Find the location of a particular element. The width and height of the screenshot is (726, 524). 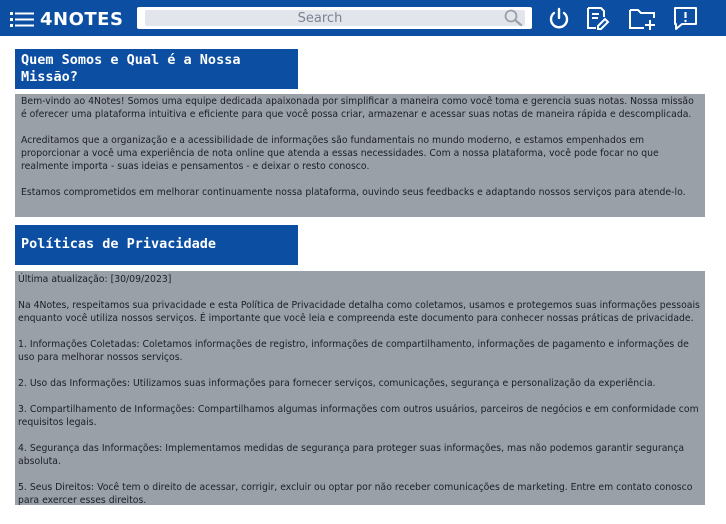

privacy-paragraph: Última atualização: [30/09/2023] is located at coordinates (95, 279).